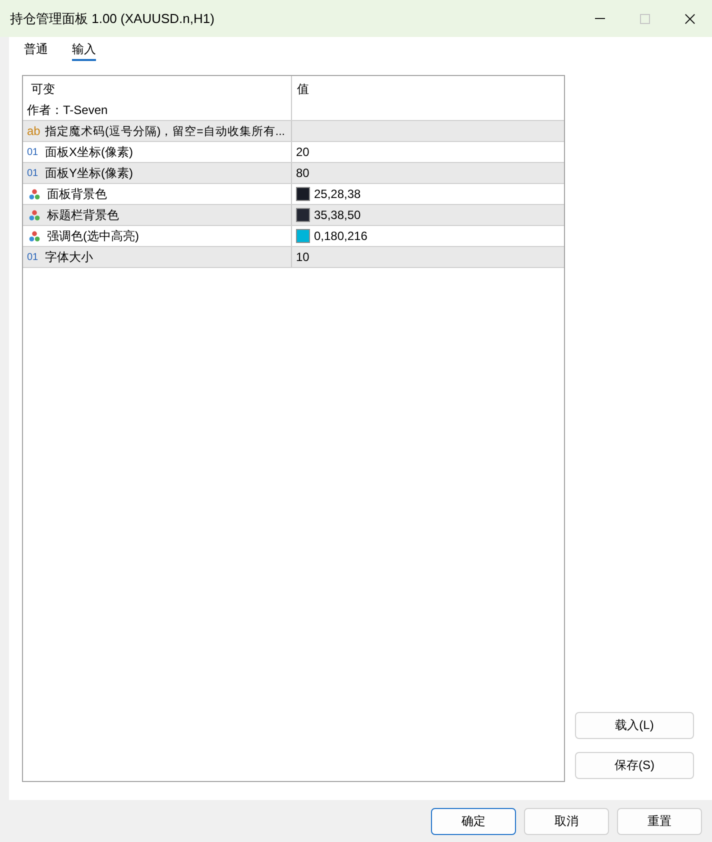 This screenshot has height=842, width=712. I want to click on parameter-name: 面板X坐标(像素), so click(89, 152).